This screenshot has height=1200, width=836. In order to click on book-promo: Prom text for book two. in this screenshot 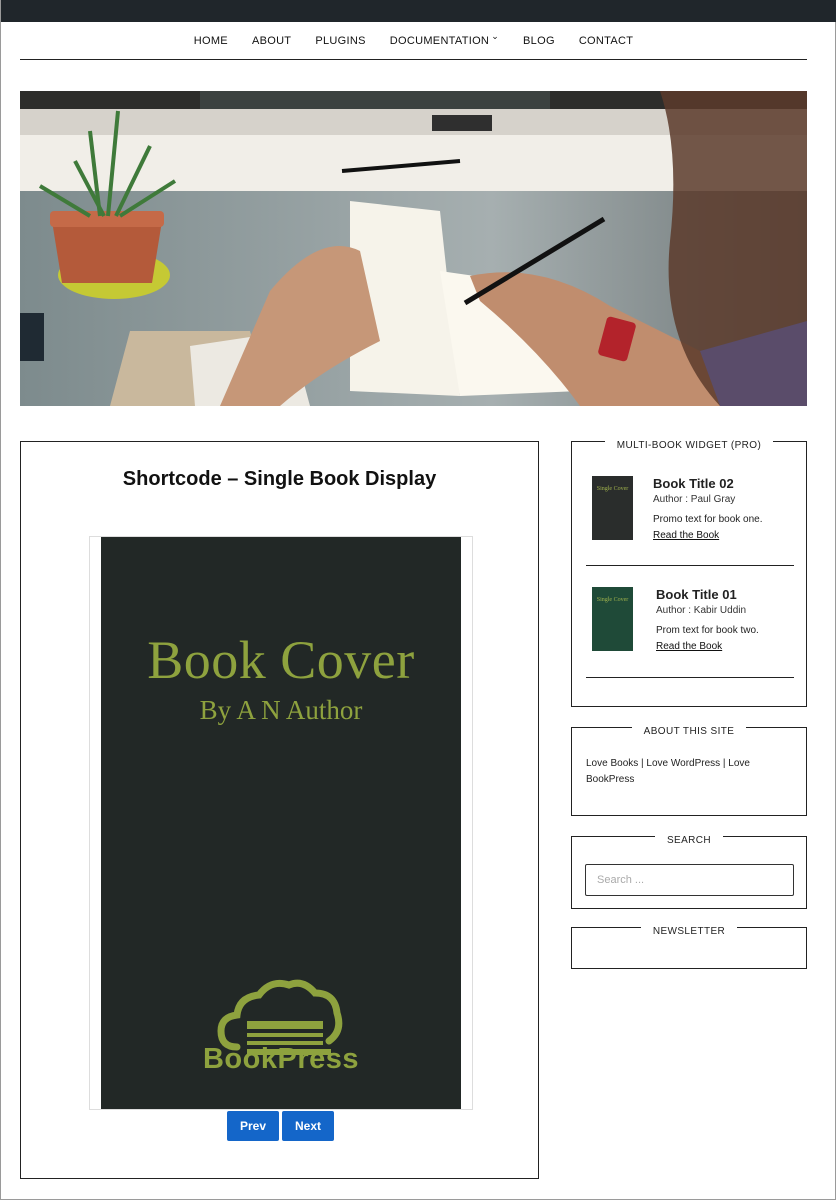, I will do `click(707, 630)`.